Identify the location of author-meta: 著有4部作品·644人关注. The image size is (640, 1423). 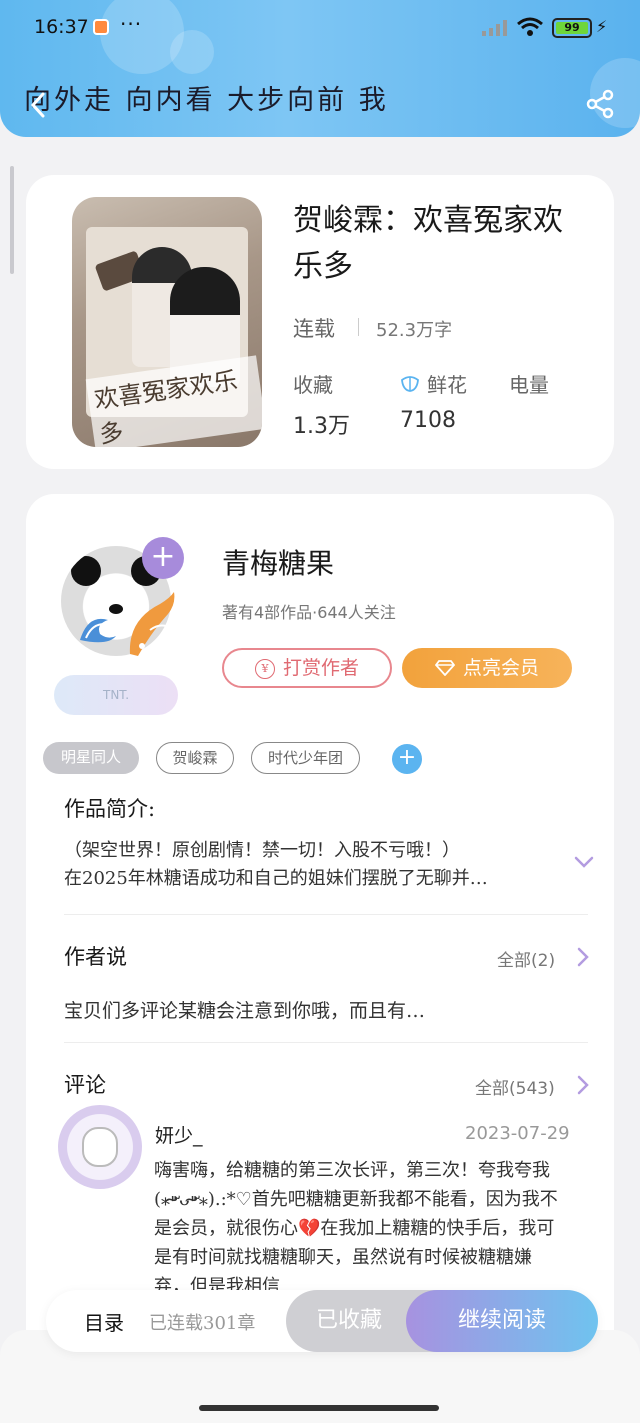
(309, 612).